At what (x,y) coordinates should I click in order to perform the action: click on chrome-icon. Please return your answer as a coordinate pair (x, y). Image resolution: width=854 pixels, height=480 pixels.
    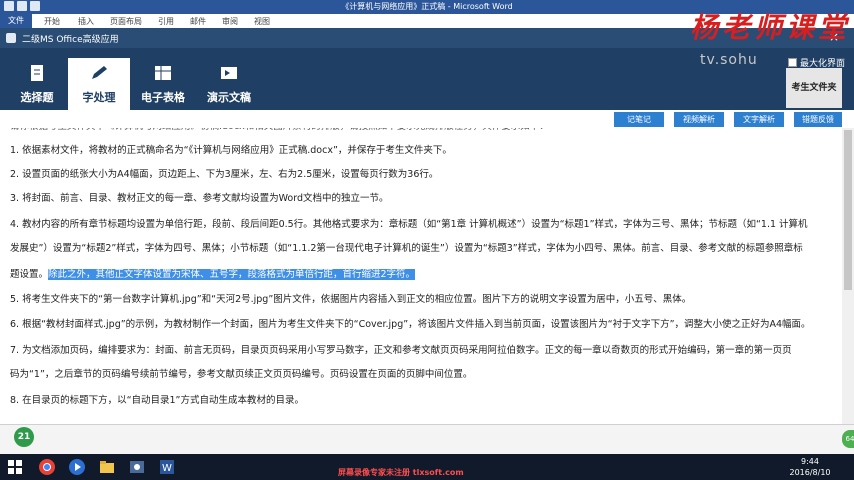
    Looking at the image, I should click on (47, 467).